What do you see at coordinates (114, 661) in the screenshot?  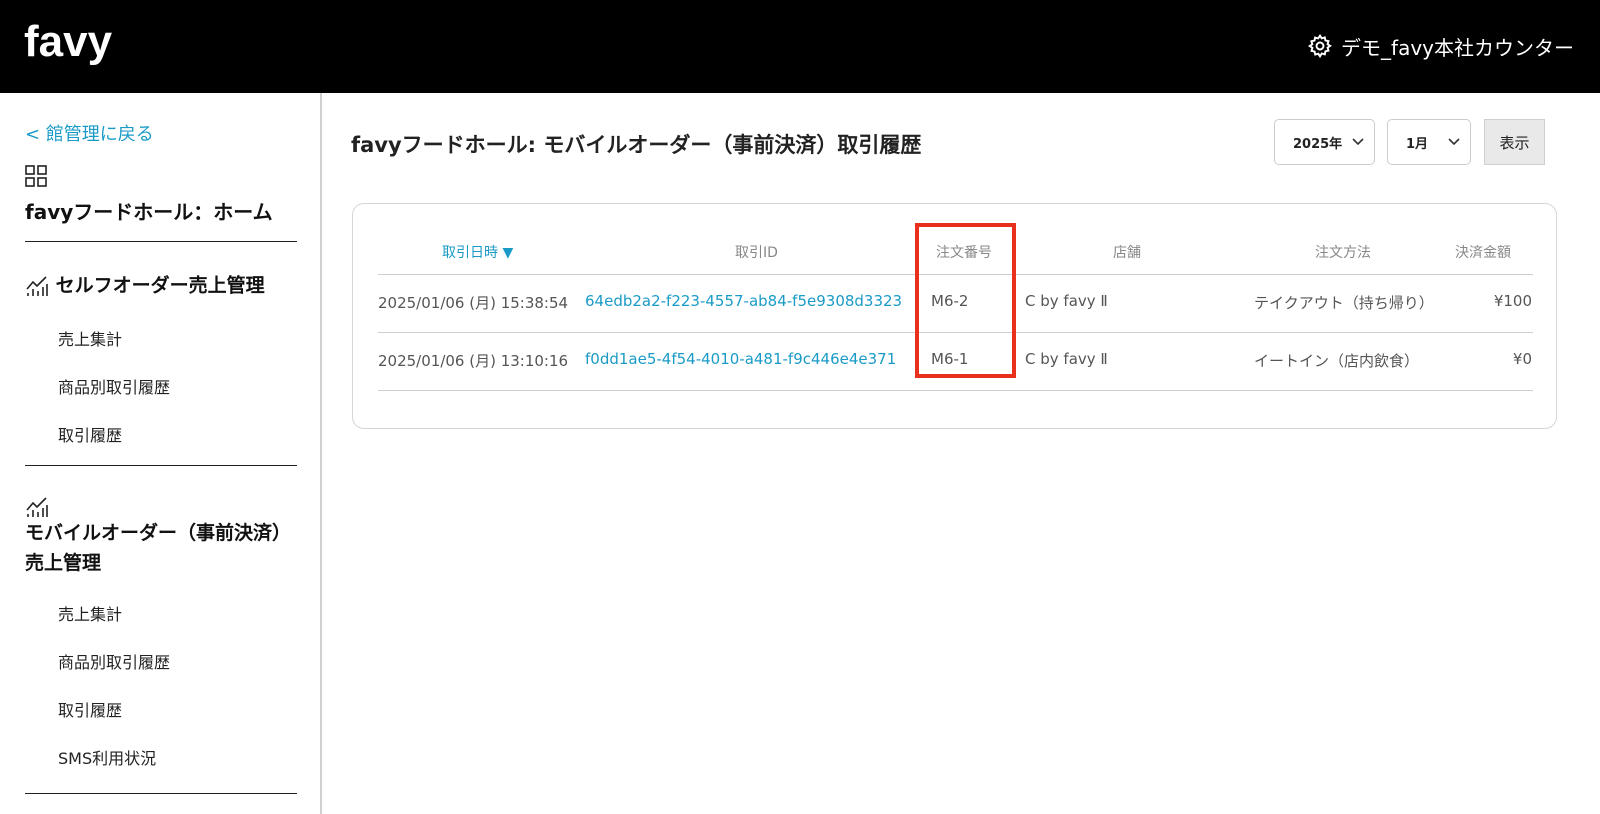 I see `nav-mobile-product-history: 商品別取引履歴` at bounding box center [114, 661].